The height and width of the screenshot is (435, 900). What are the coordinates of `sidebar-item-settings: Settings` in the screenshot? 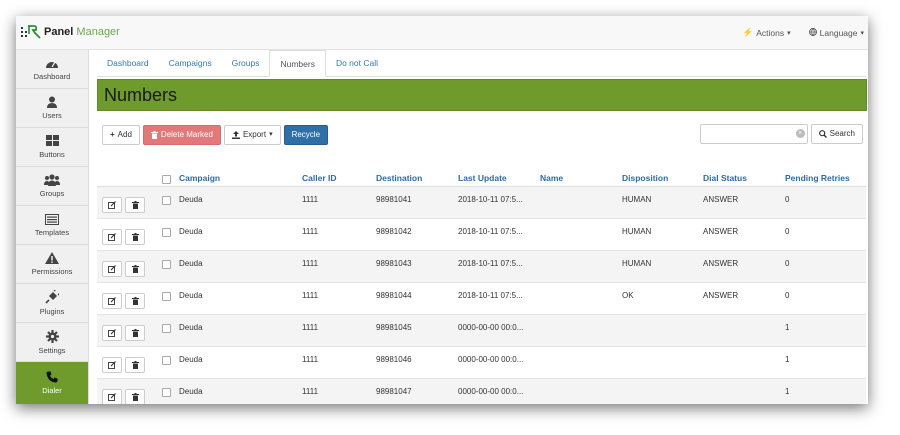 It's located at (52, 342).